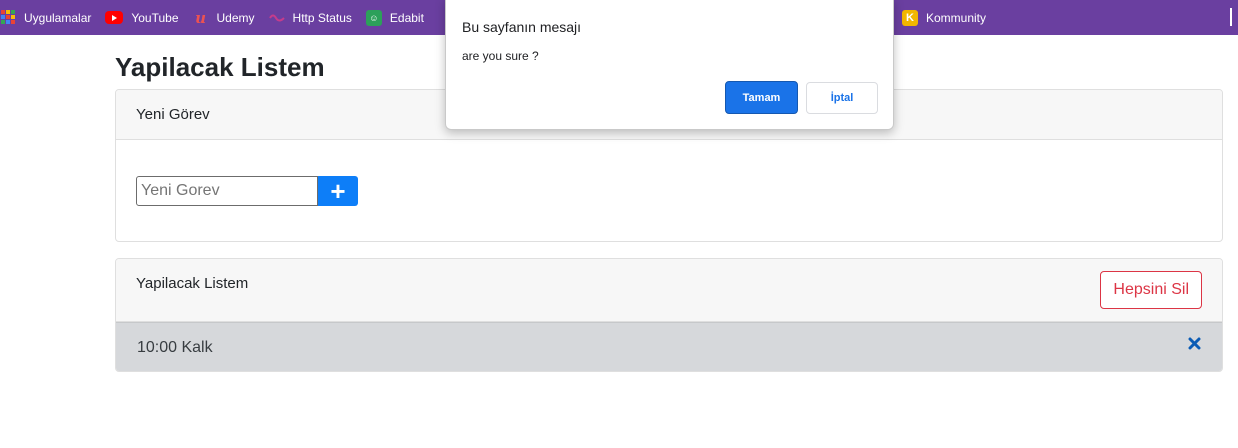  I want to click on bookmark-udemy: u Udemy, so click(225, 18).